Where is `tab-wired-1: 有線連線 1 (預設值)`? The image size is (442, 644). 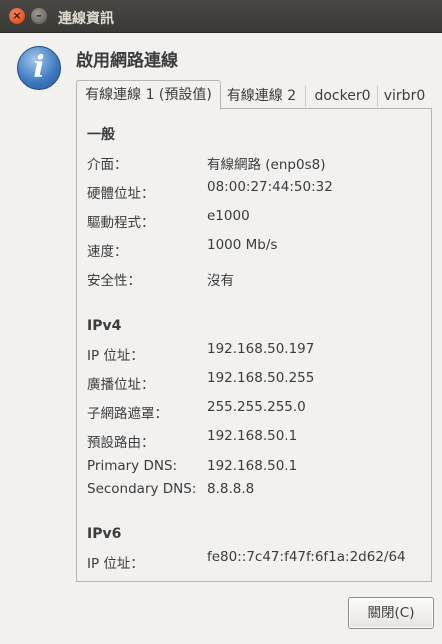 tab-wired-1: 有線連線 1 (預設值) is located at coordinates (148, 95).